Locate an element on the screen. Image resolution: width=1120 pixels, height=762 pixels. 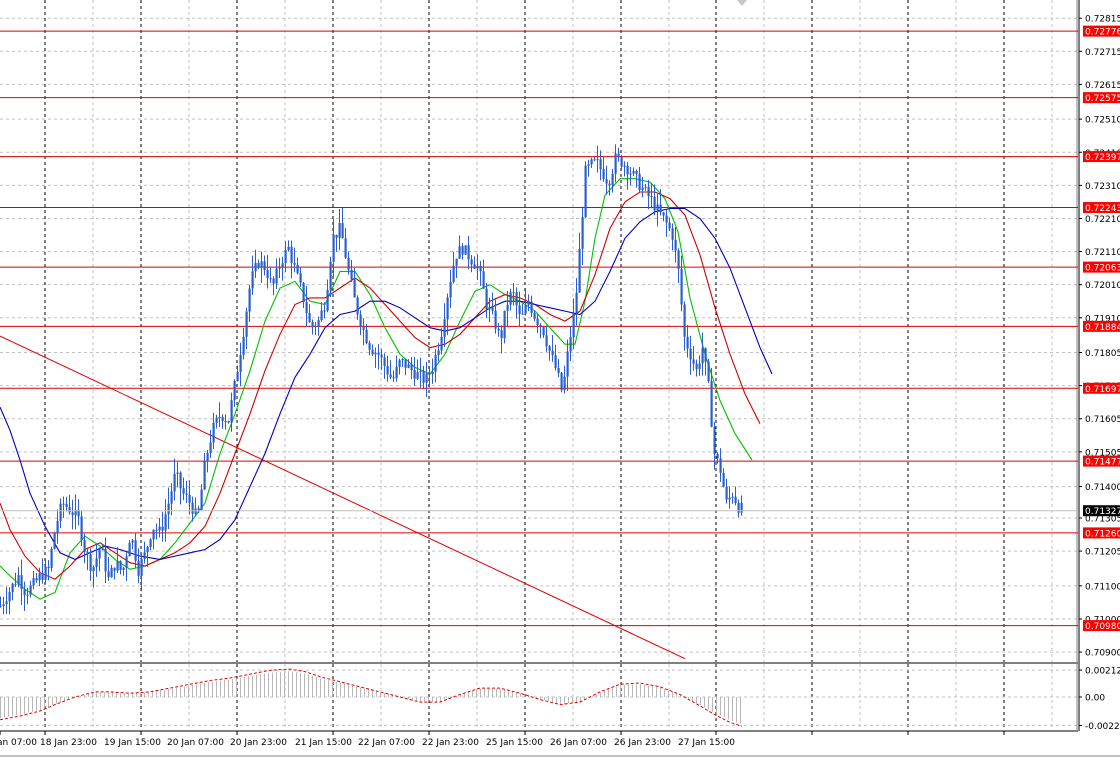
price-tick-label: 0.71205 is located at coordinates (1102, 553).